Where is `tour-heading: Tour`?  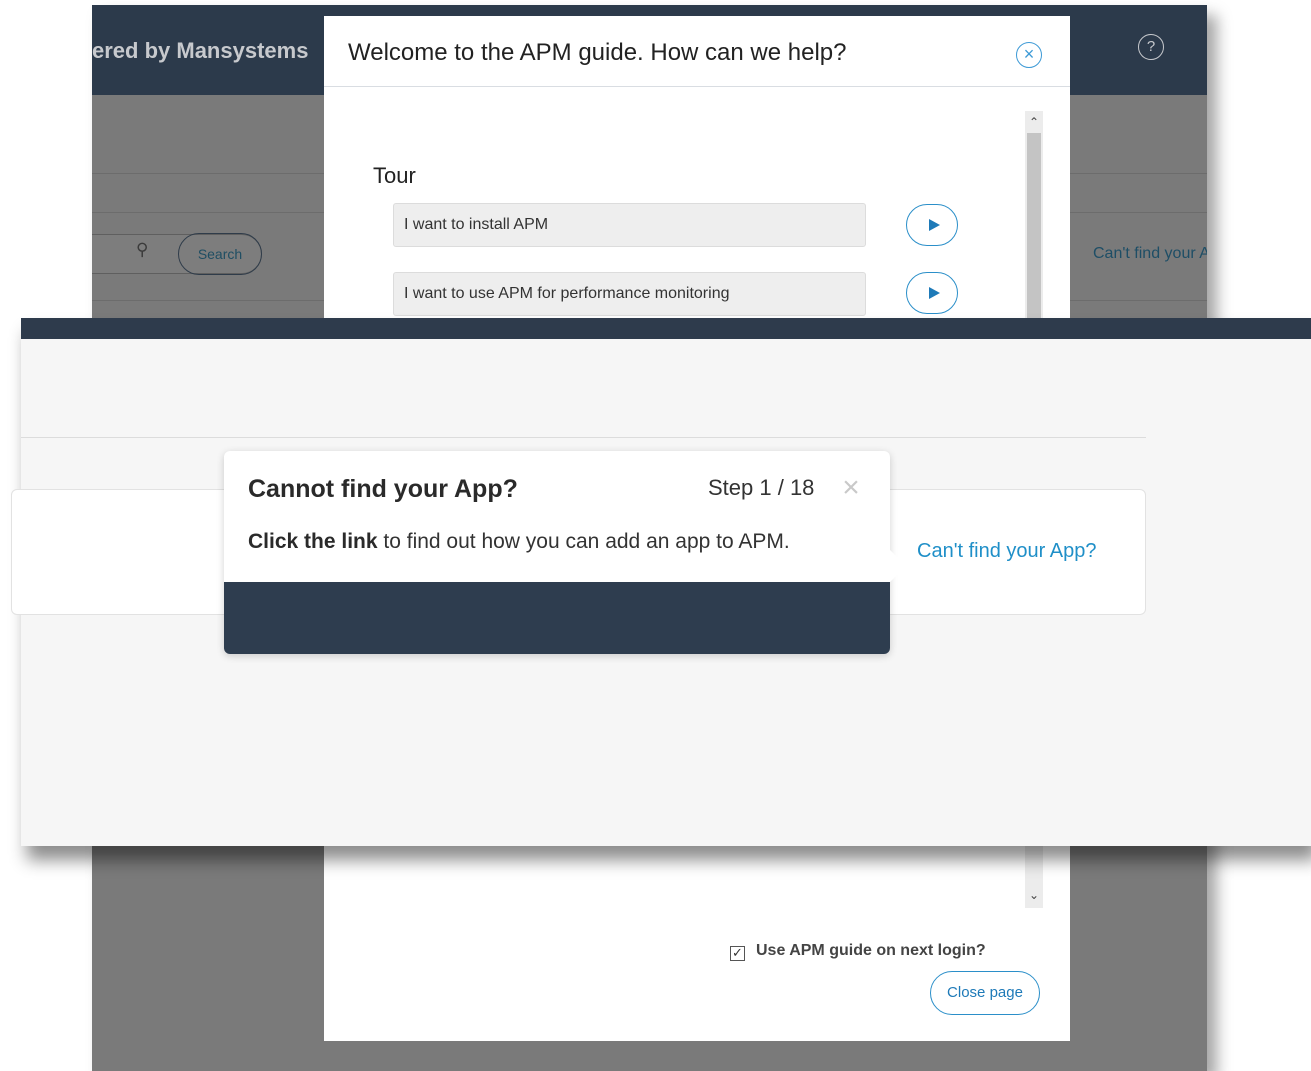
tour-heading: Tour is located at coordinates (394, 175).